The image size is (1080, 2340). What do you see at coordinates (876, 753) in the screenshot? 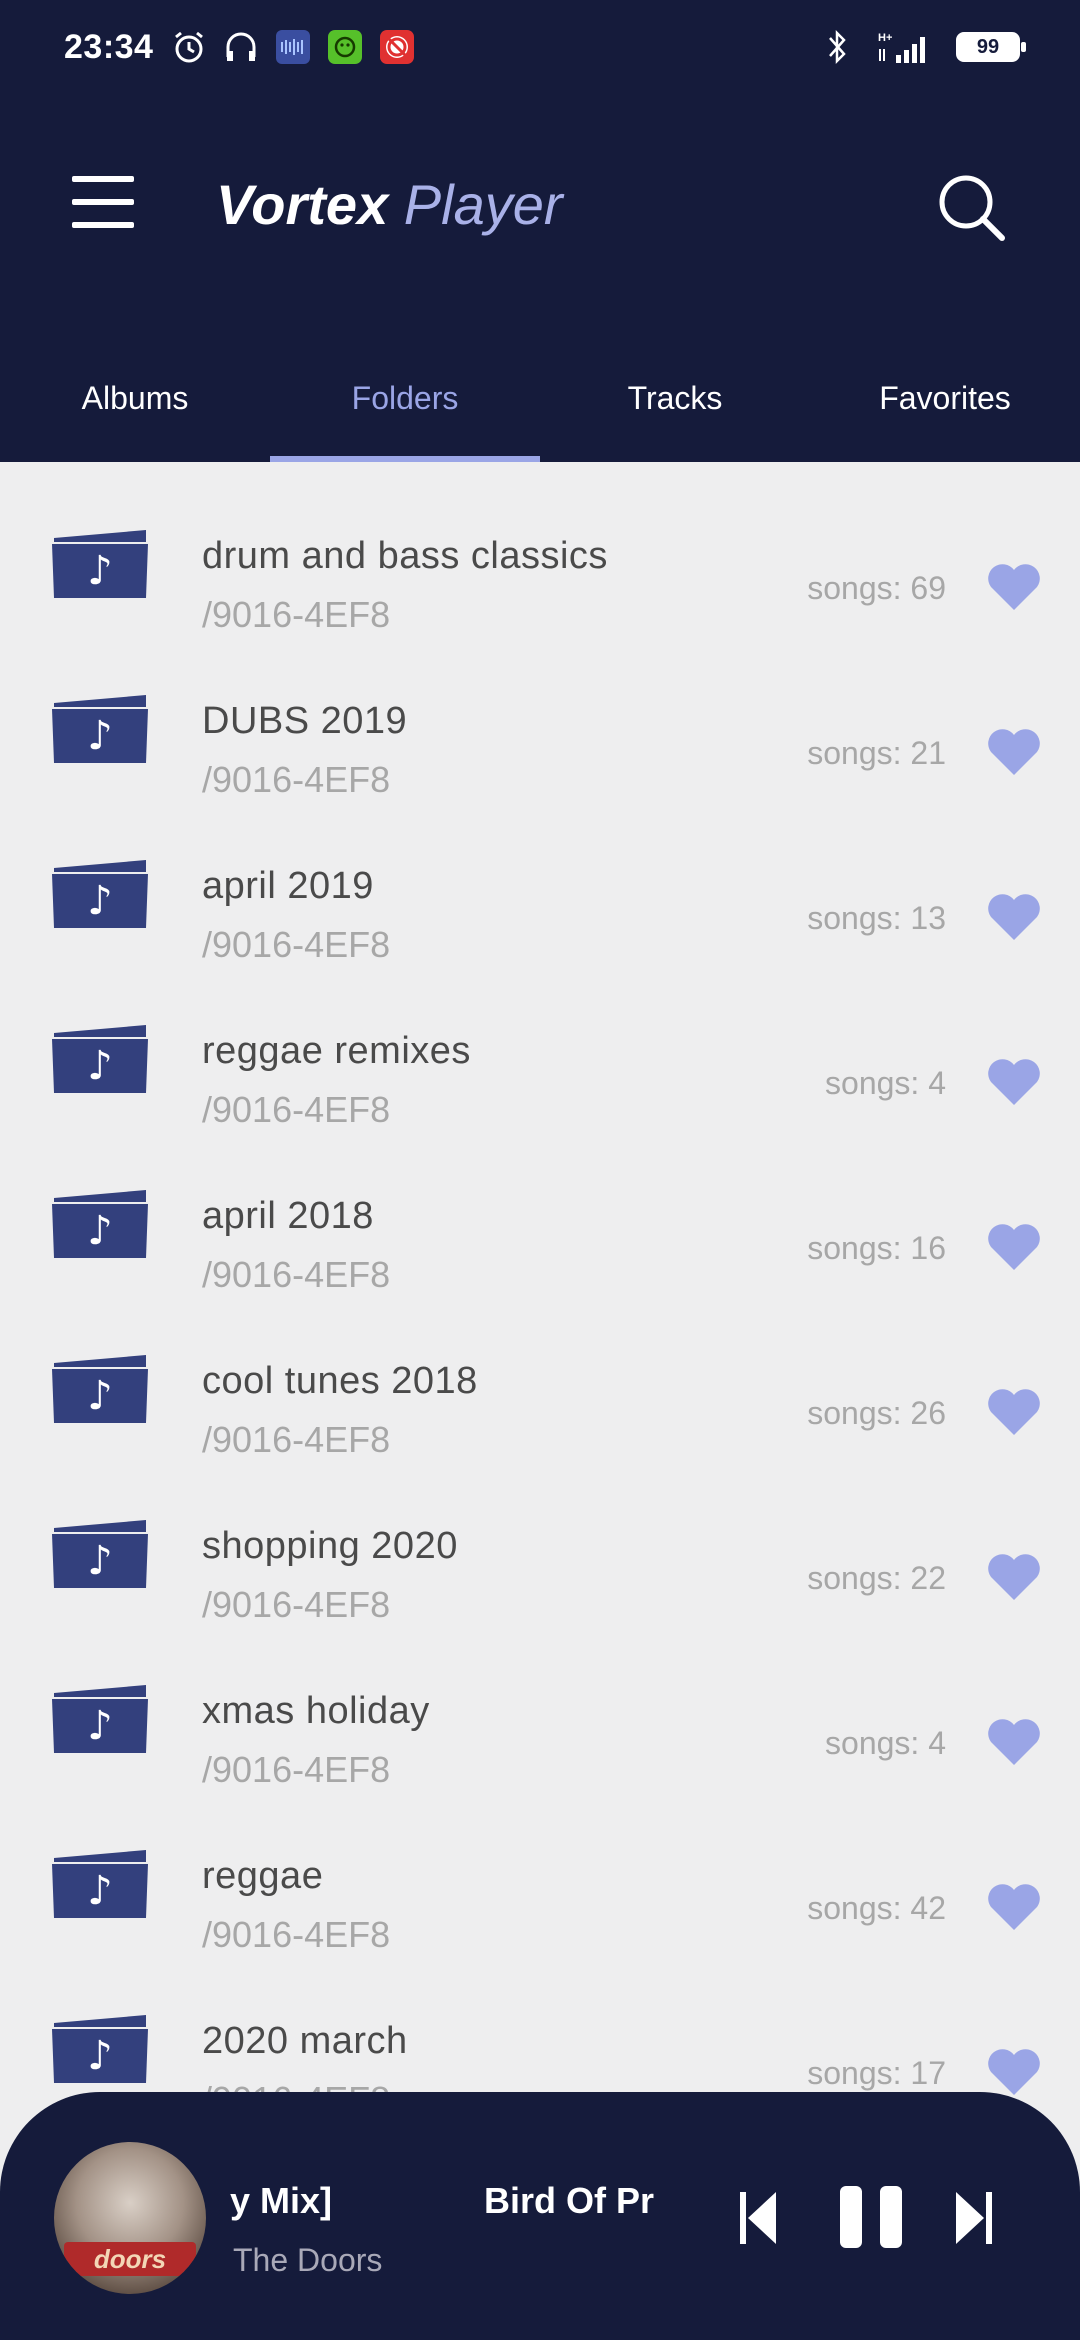
I see `song-count: songs: 21` at bounding box center [876, 753].